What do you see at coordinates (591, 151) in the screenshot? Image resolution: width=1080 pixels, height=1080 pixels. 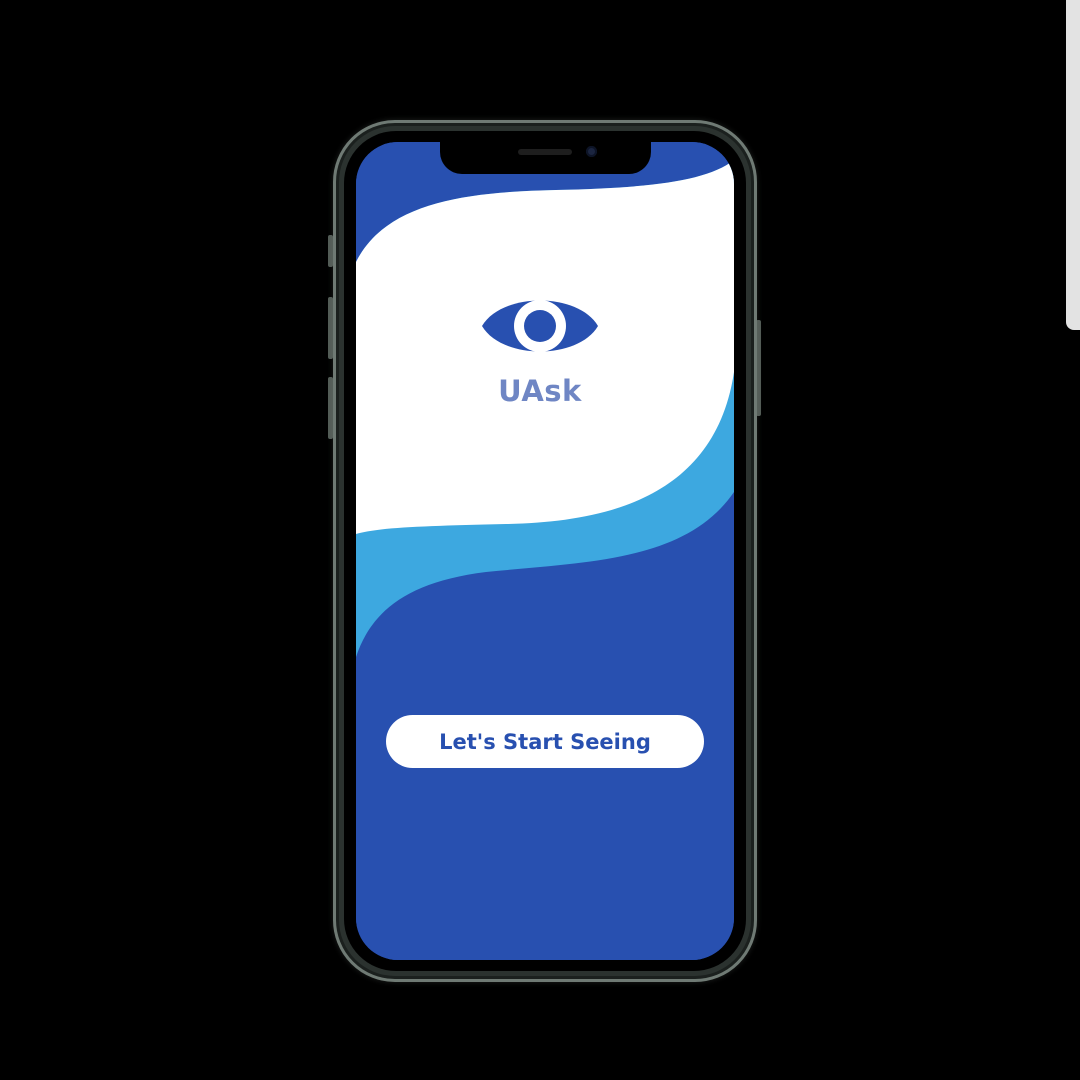 I see `front-camera` at bounding box center [591, 151].